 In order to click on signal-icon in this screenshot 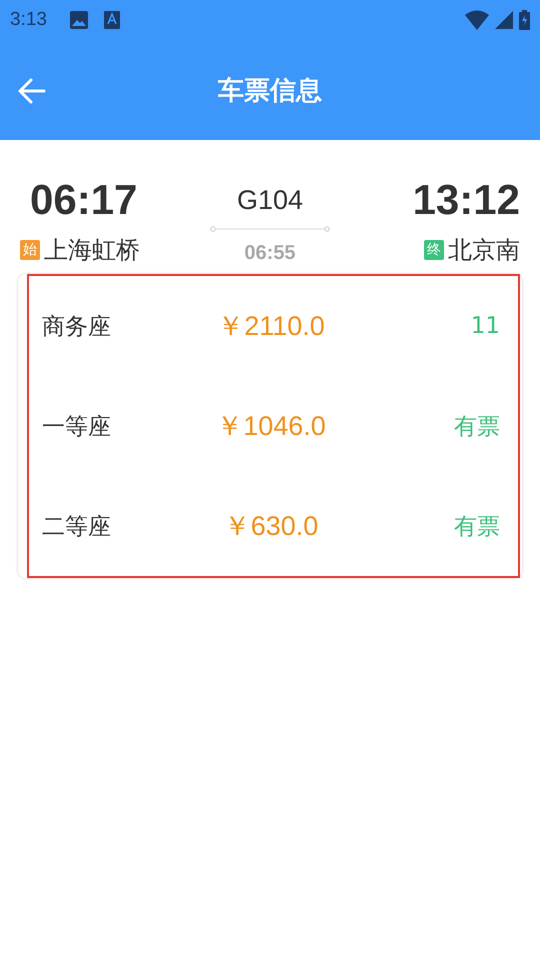, I will do `click(504, 20)`.